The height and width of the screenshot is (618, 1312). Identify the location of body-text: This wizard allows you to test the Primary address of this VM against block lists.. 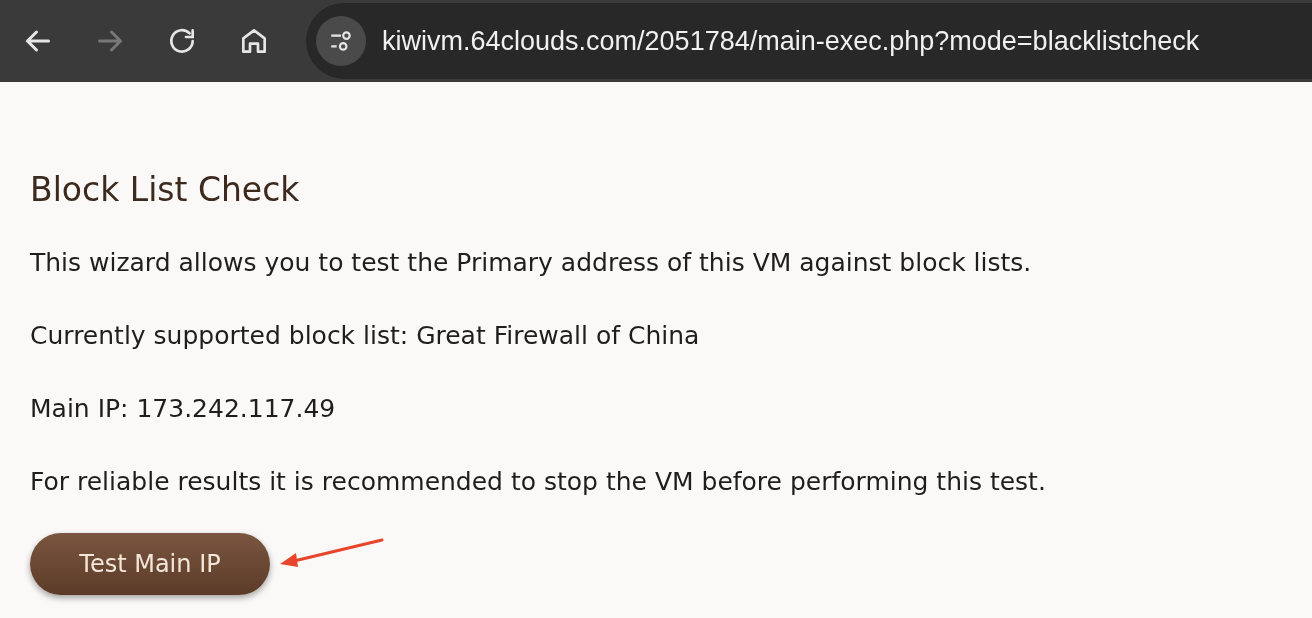
(531, 263).